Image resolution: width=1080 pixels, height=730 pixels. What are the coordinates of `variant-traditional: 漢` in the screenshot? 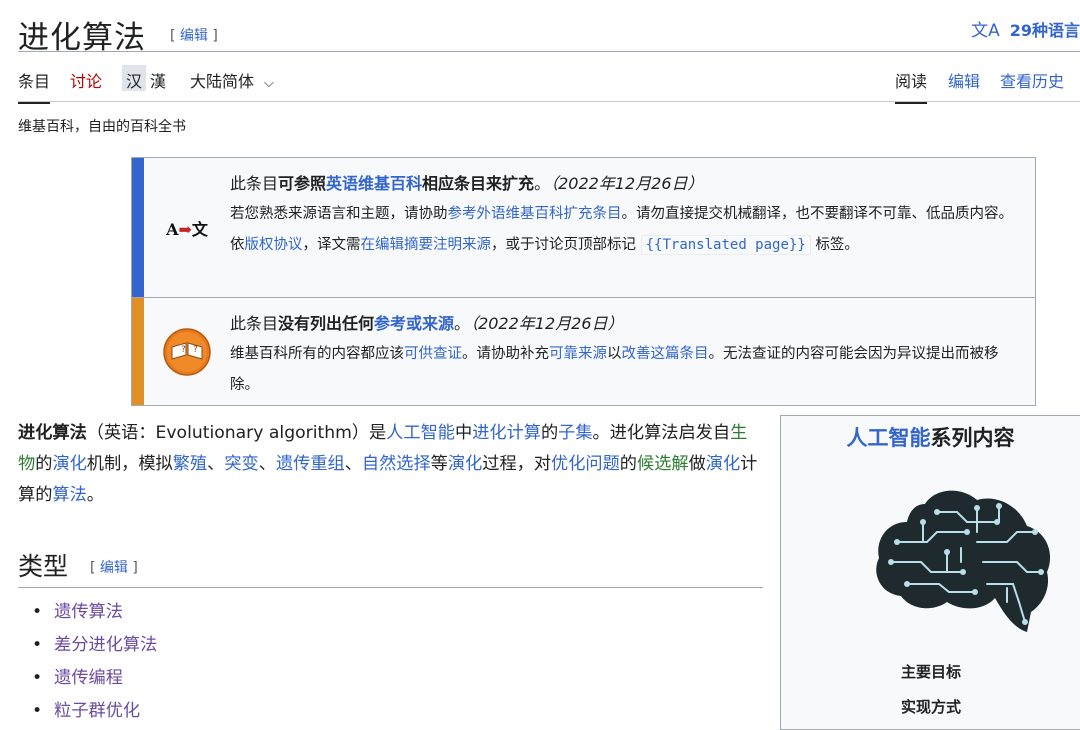 It's located at (158, 78).